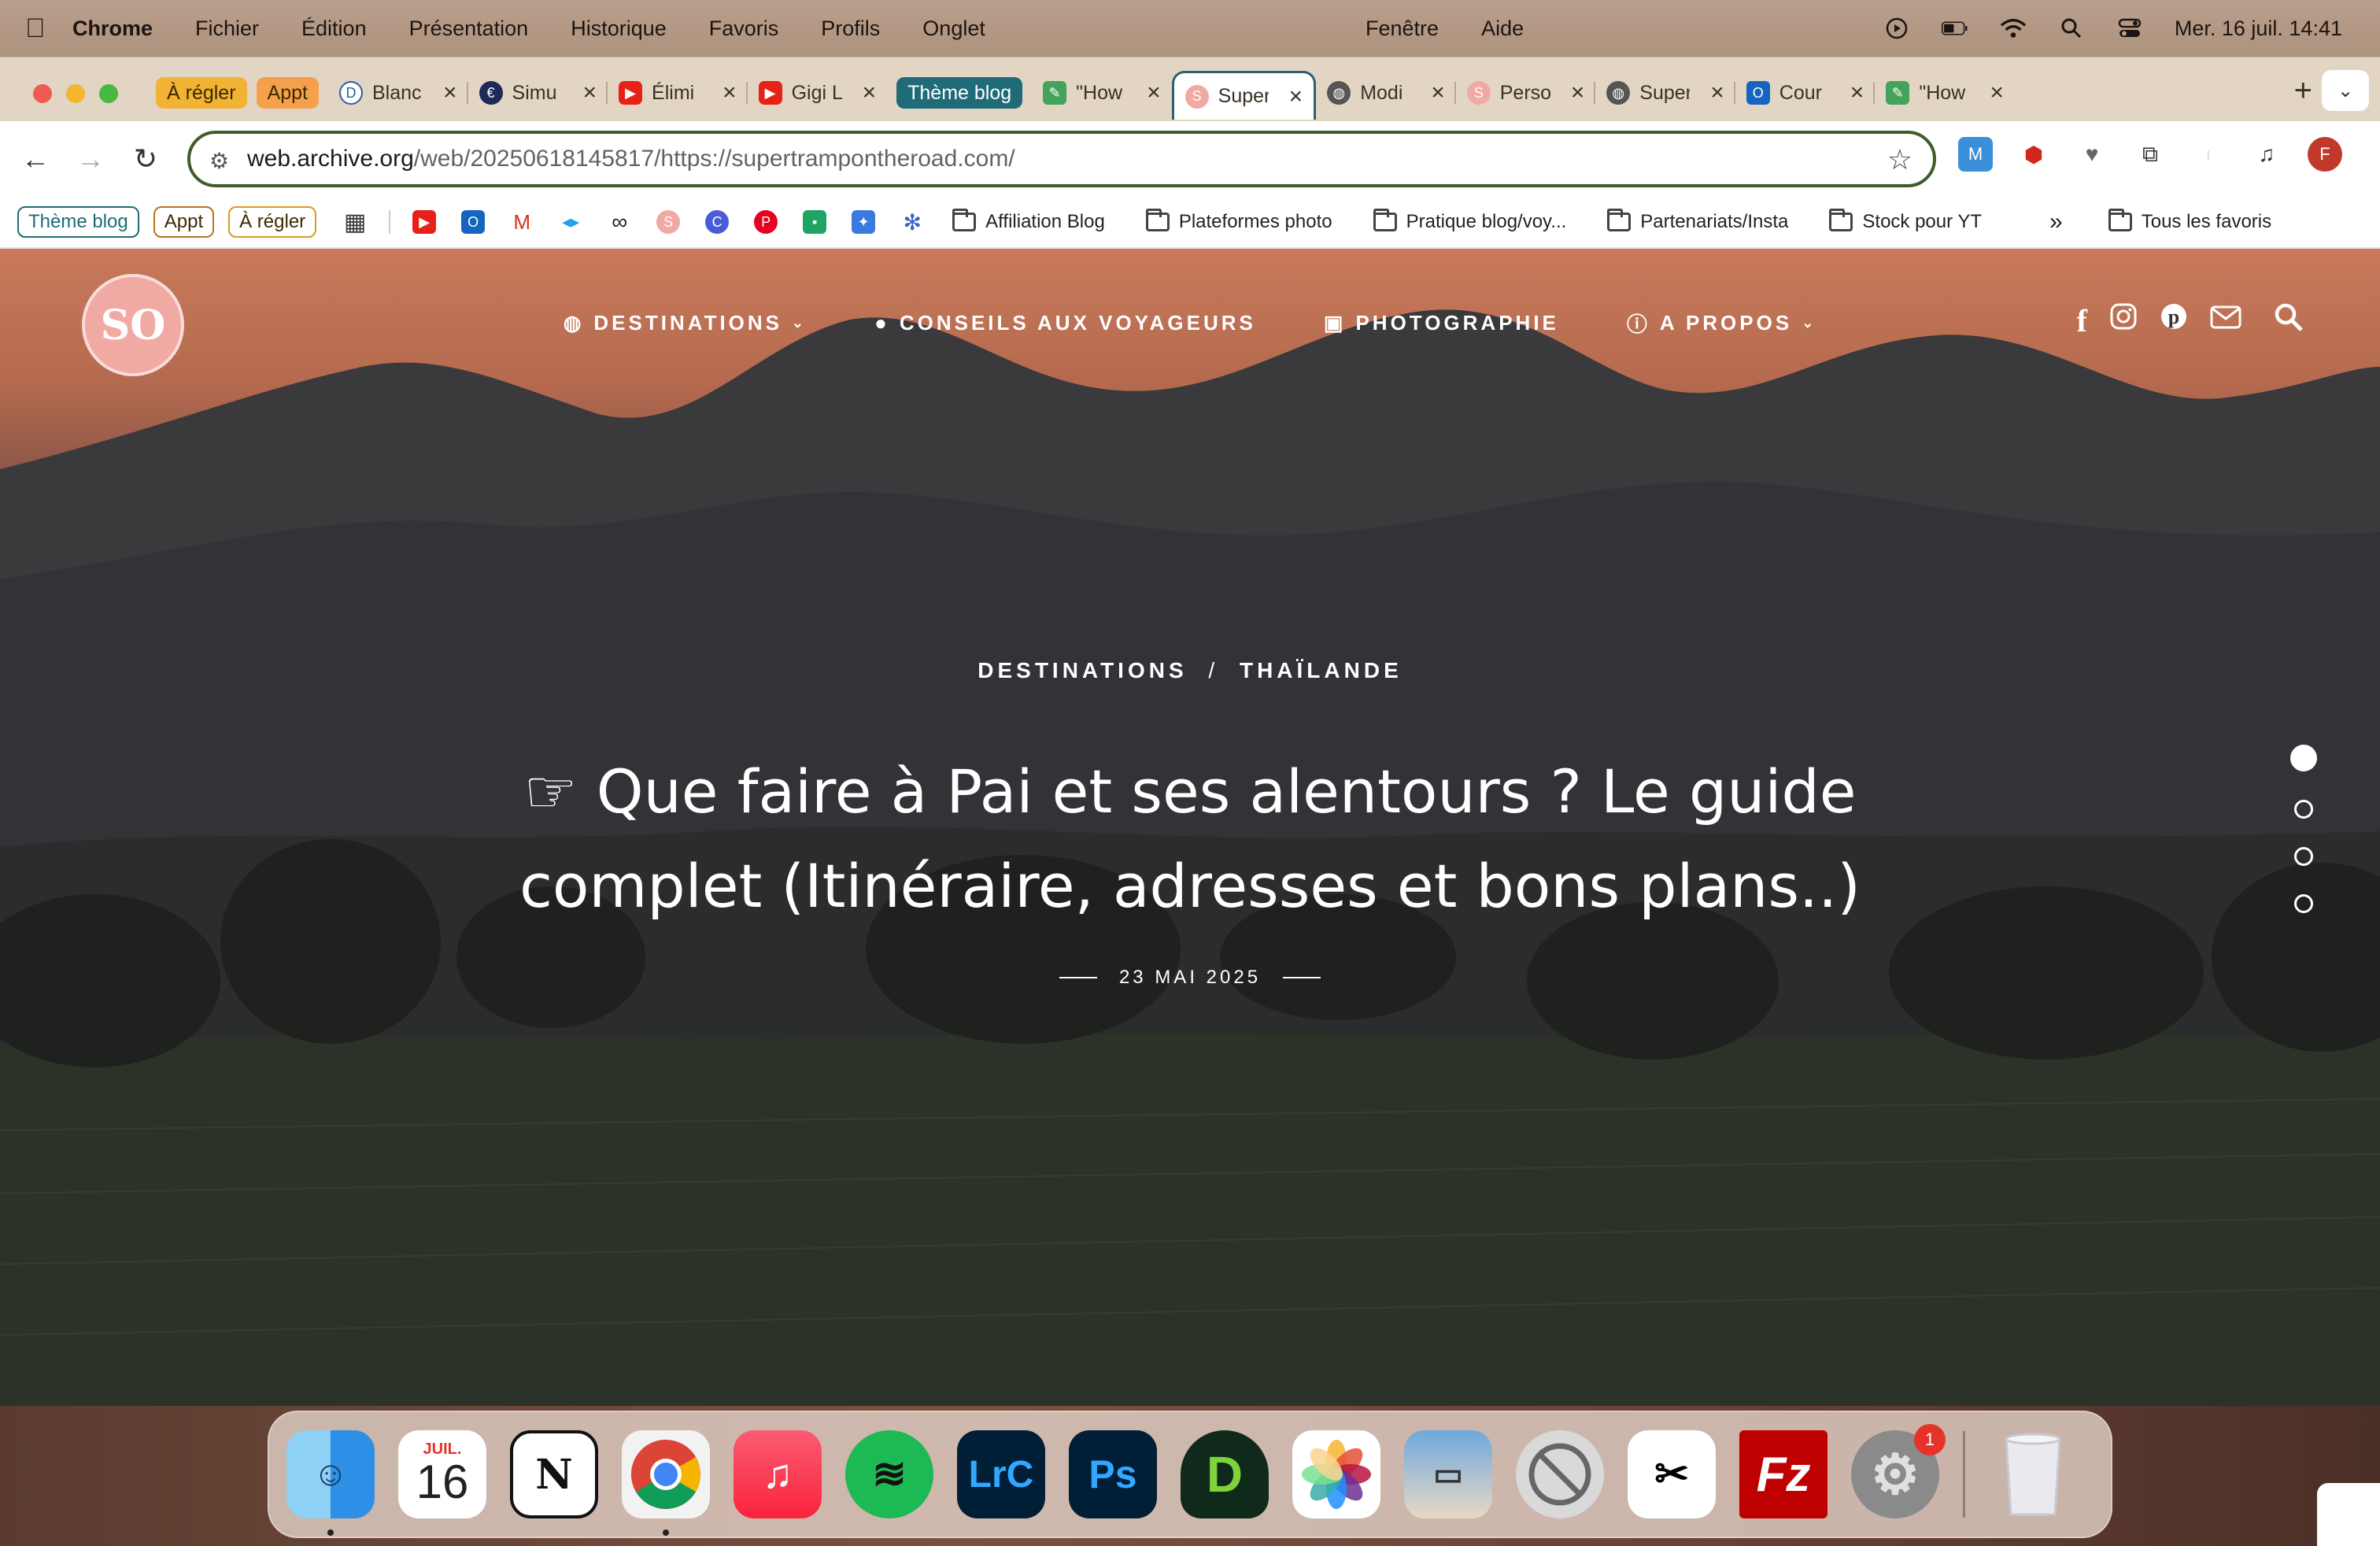 The width and height of the screenshot is (2380, 1546). What do you see at coordinates (2071, 28) in the screenshot?
I see `spotlight-search-icon` at bounding box center [2071, 28].